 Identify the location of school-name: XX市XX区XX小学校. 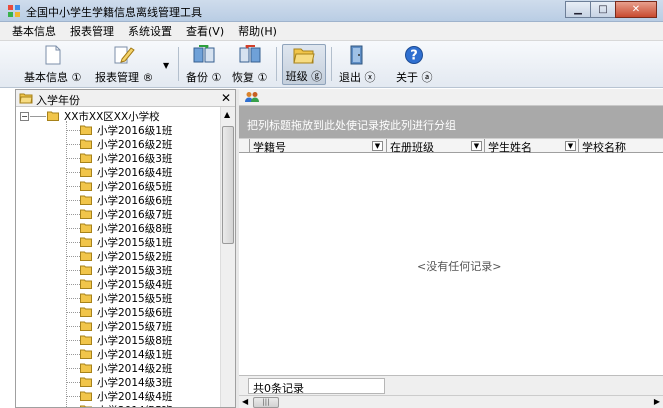
(112, 116).